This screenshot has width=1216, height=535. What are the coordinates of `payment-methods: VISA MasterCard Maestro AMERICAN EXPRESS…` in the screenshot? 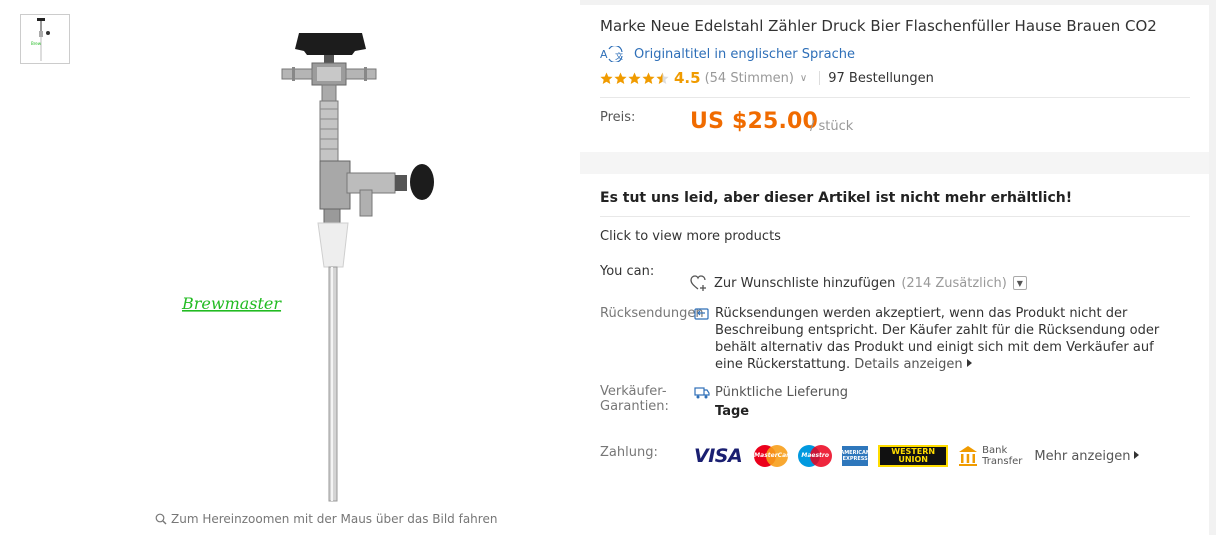 It's located at (917, 456).